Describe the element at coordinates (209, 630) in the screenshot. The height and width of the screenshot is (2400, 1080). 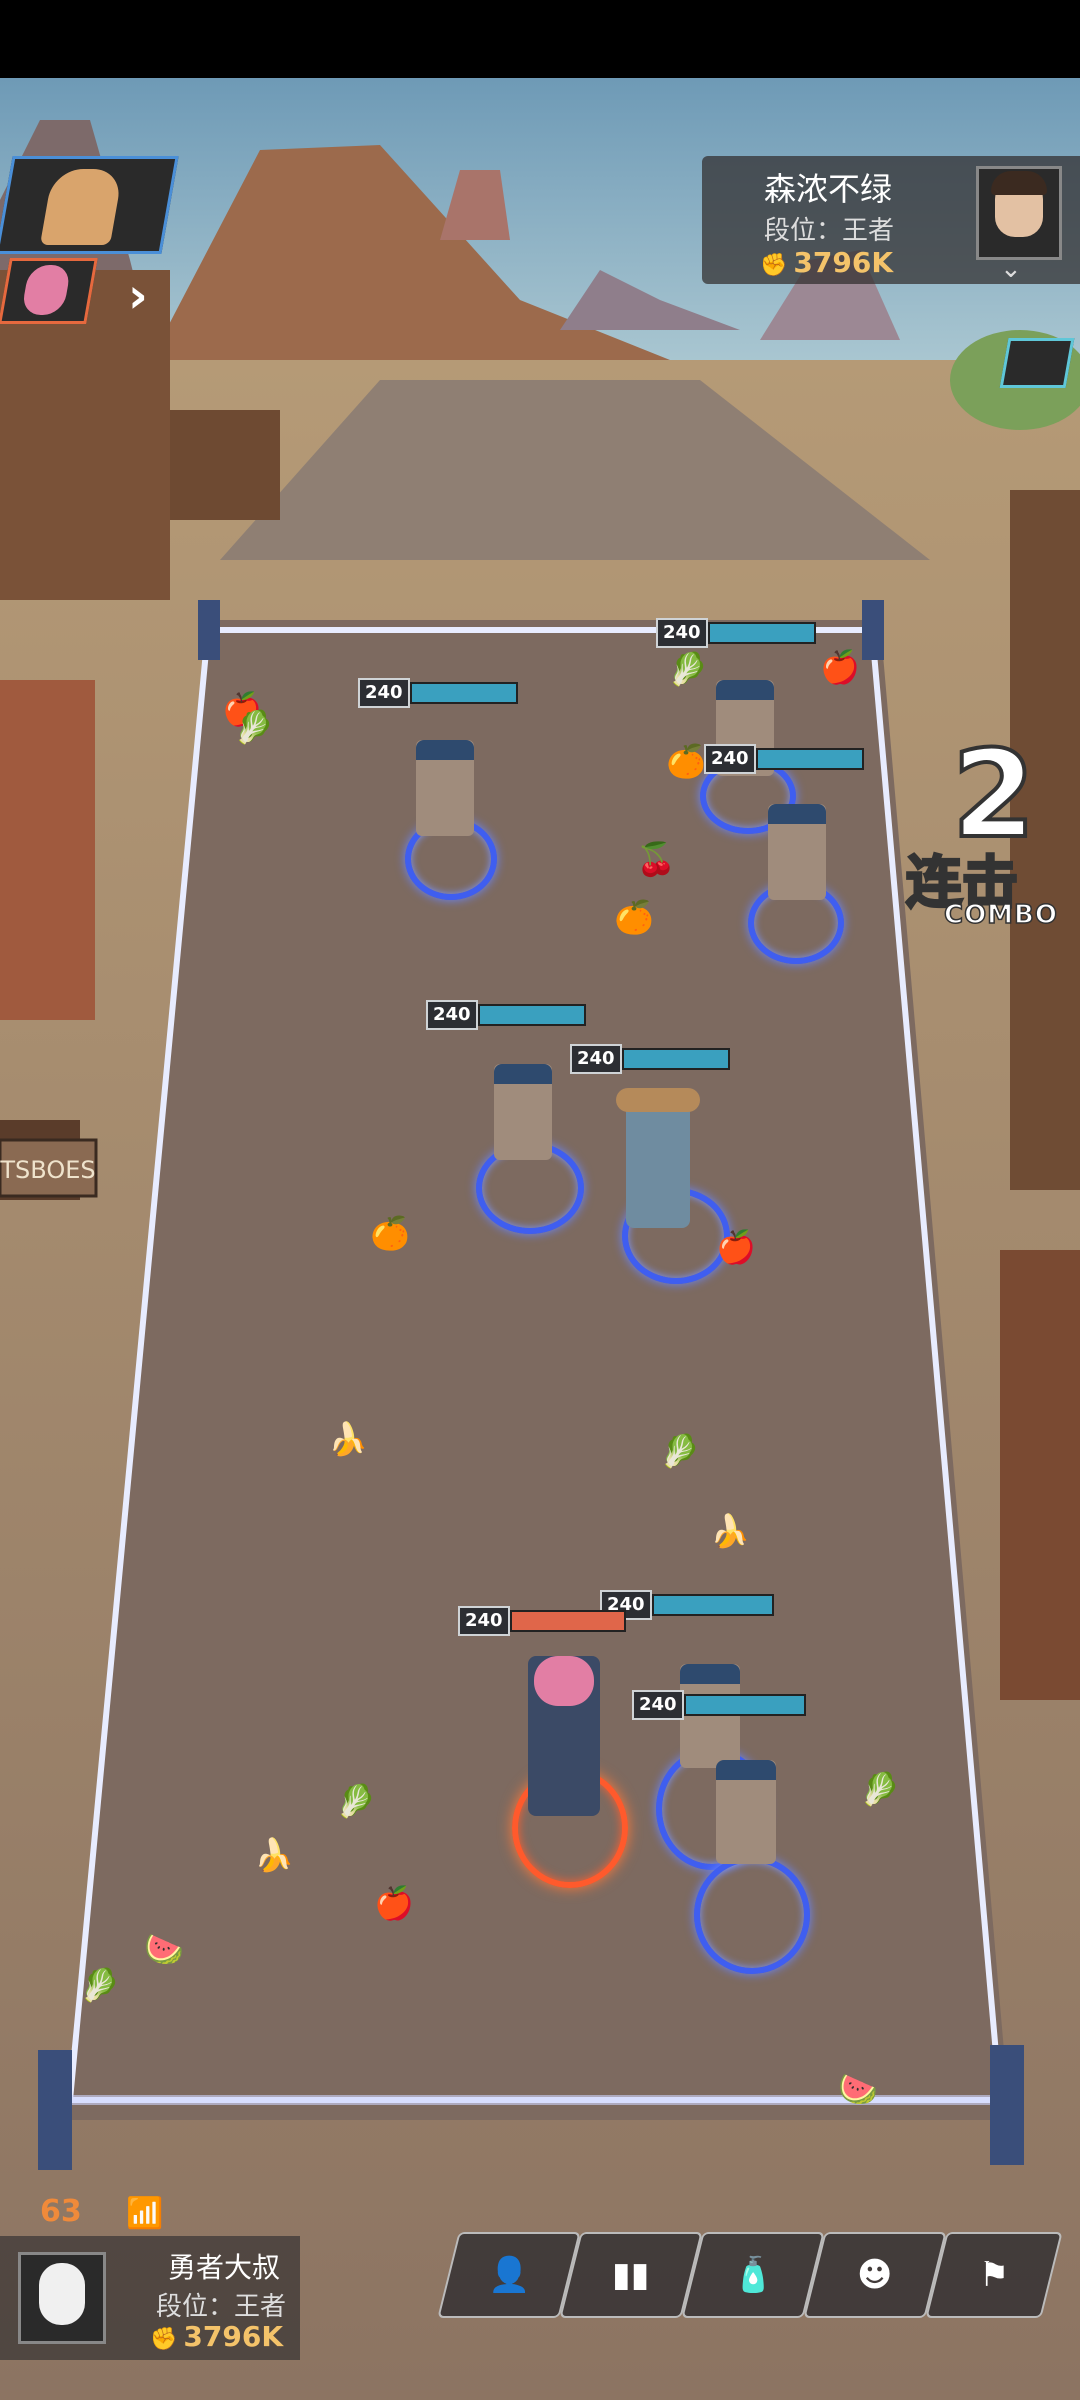
I see `pylon-top-left` at that location.